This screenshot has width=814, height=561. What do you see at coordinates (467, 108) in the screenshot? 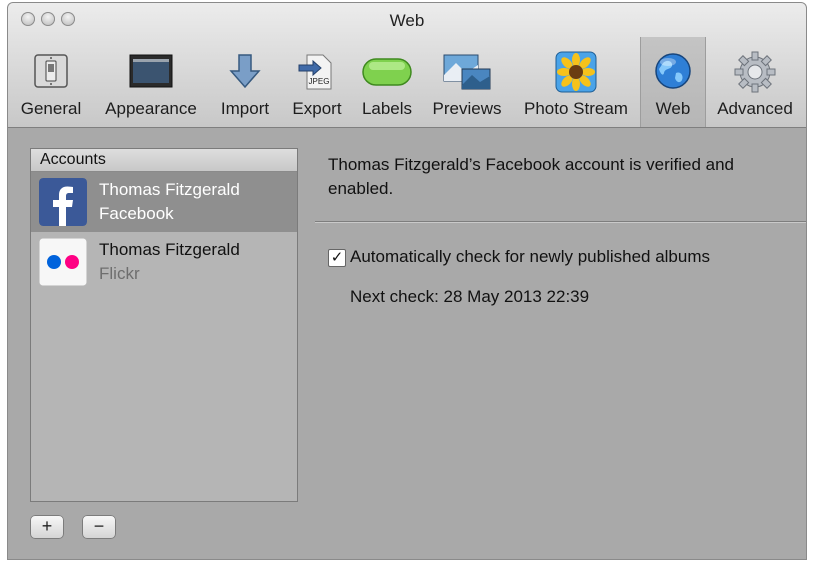
I see `tab-previews-label: Previews` at bounding box center [467, 108].